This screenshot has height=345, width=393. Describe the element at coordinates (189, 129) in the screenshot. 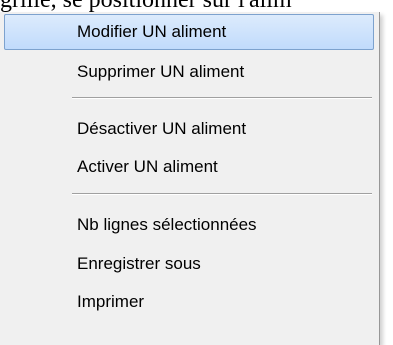

I see `menu-item-desactiver-aliment: Désactiver UN aliment` at that location.